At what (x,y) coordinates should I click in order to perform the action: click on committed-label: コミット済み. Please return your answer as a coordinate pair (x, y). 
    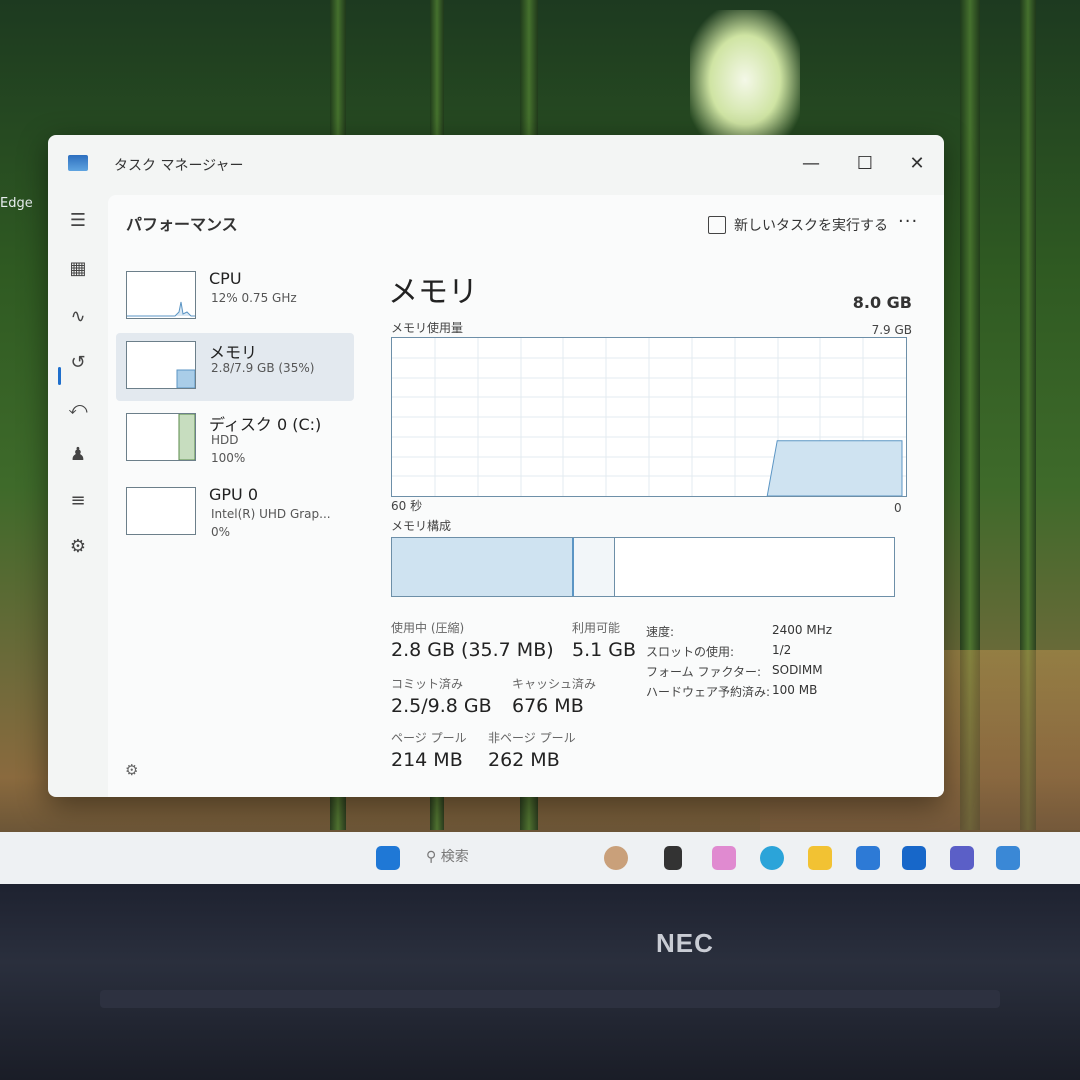
    Looking at the image, I should click on (427, 684).